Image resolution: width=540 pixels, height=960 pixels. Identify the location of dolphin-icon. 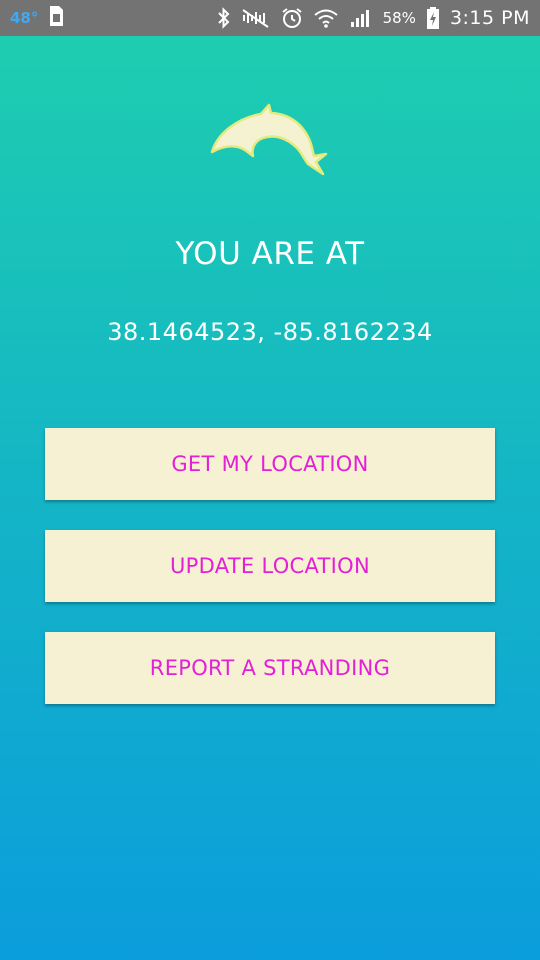
(269, 140).